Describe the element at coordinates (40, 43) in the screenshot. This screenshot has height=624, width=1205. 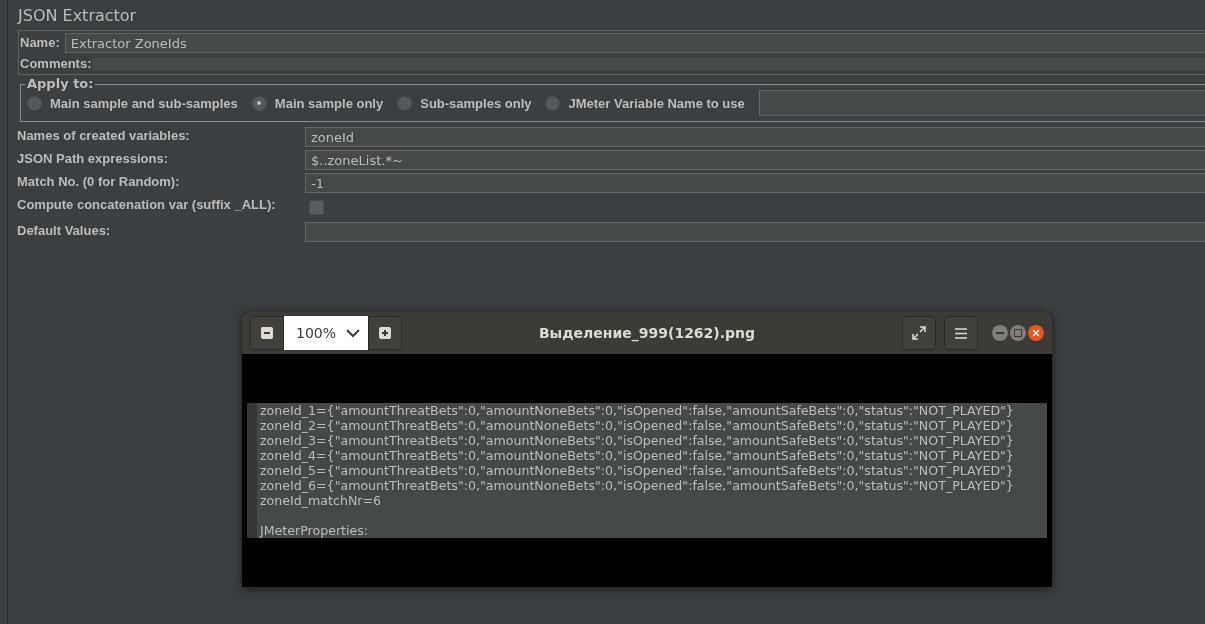
I see `field-label: Name:` at that location.